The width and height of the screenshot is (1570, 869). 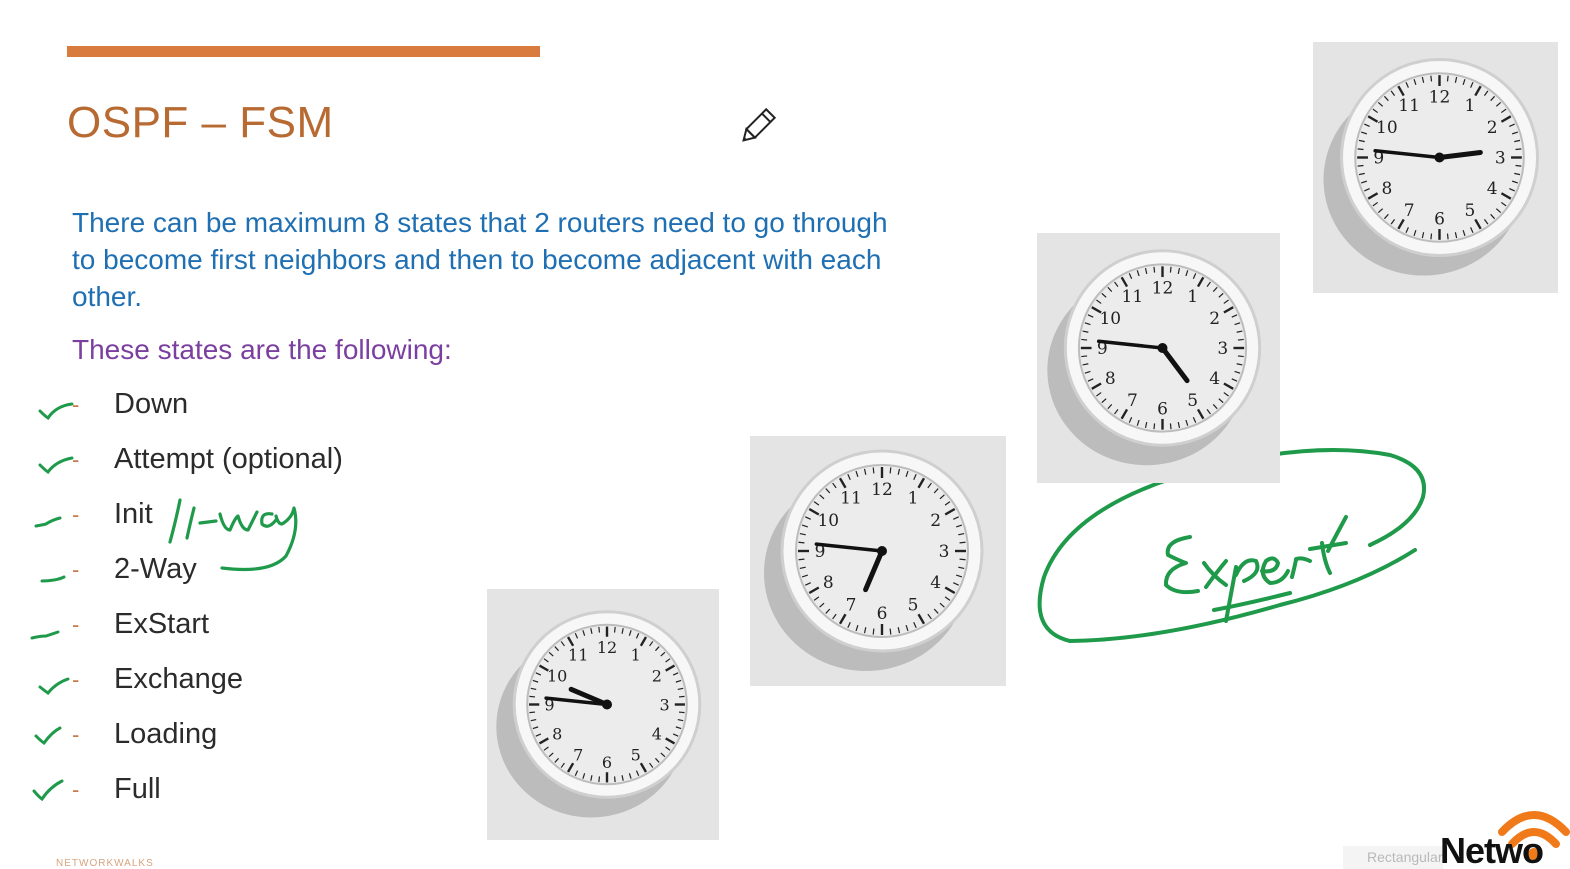 What do you see at coordinates (133, 514) in the screenshot?
I see `state-label: Init` at bounding box center [133, 514].